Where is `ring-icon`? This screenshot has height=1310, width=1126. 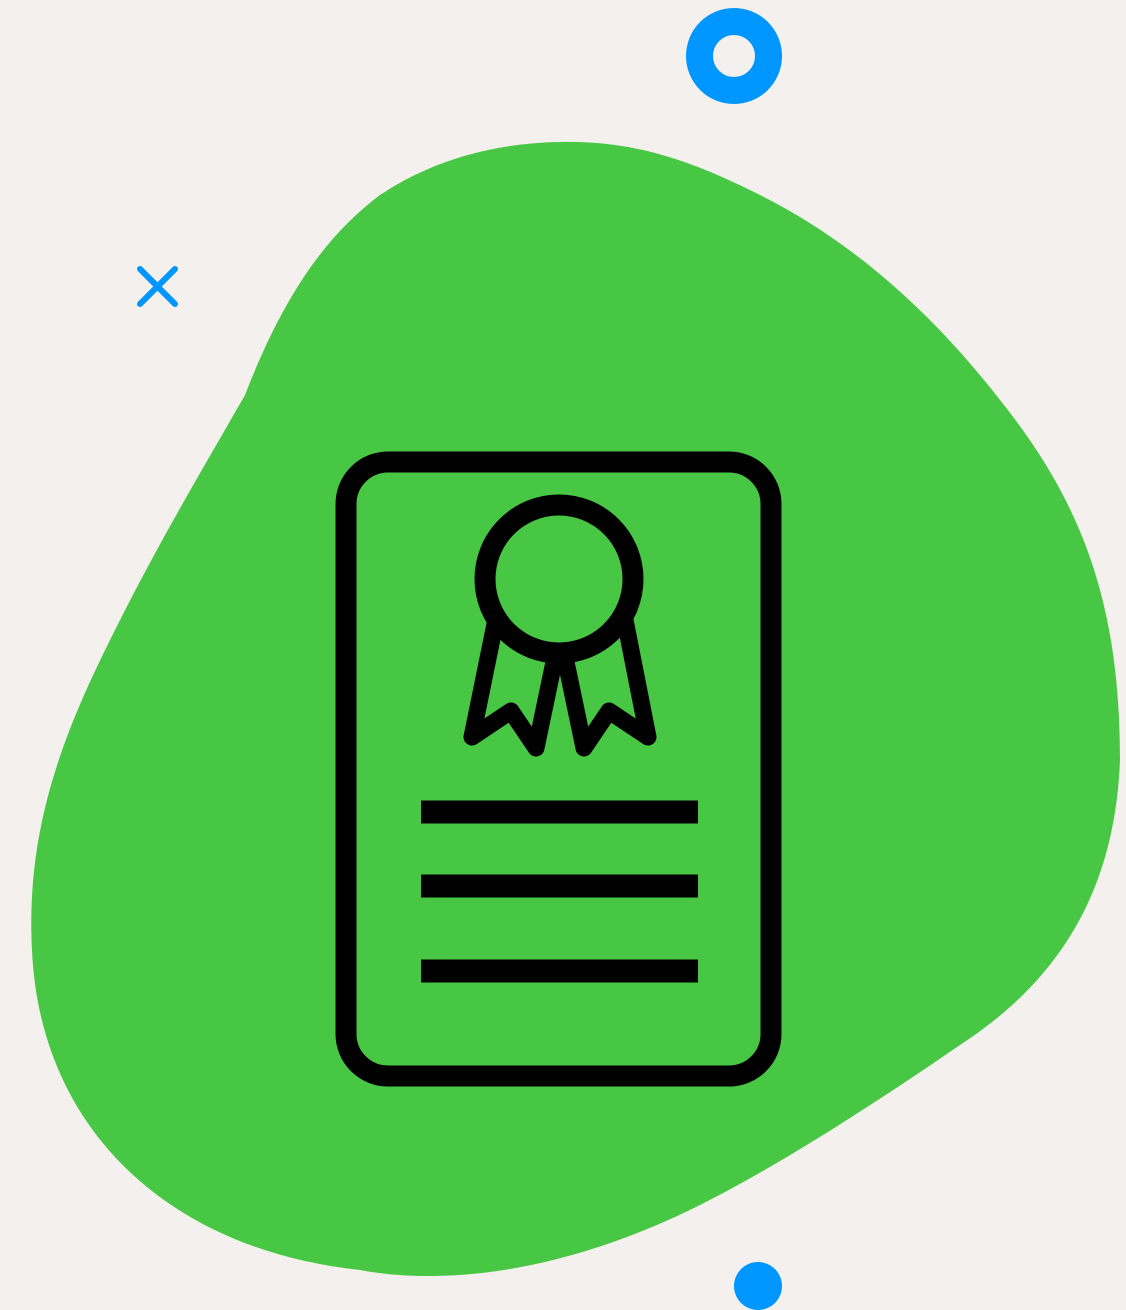 ring-icon is located at coordinates (734, 56).